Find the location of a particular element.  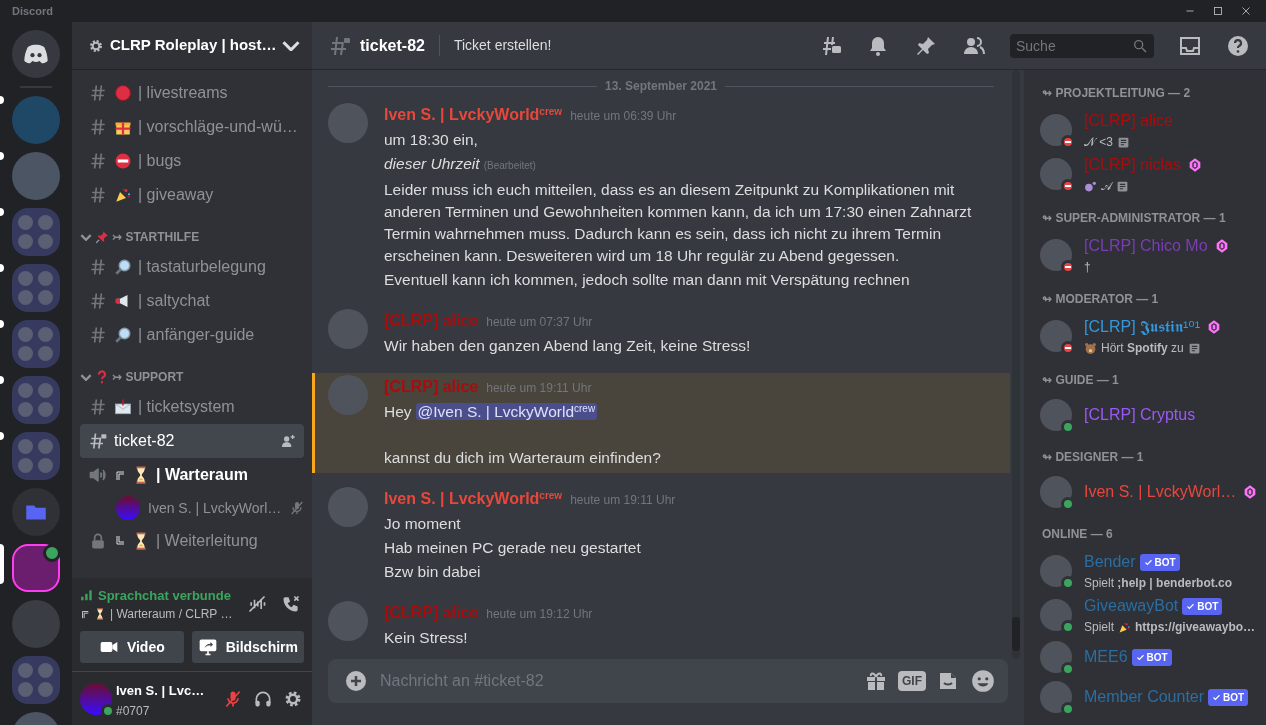

channel-topic: Ticket erstellen! is located at coordinates (495, 45).